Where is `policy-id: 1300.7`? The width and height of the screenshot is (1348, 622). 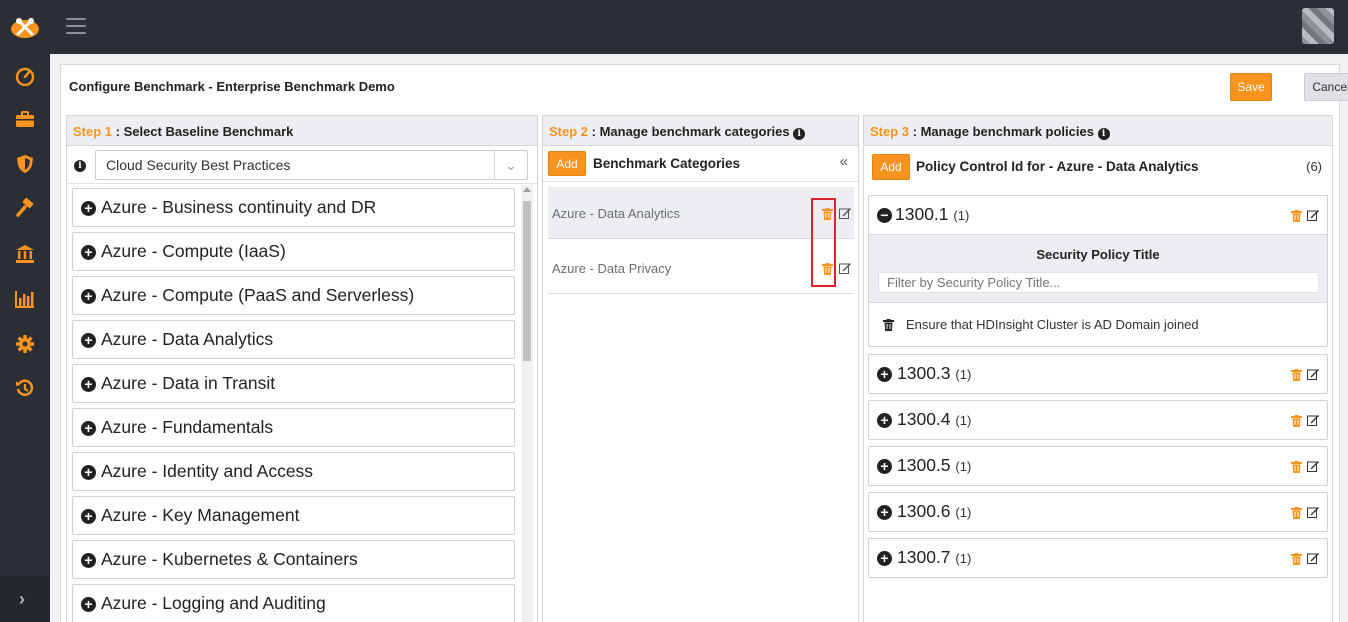
policy-id: 1300.7 is located at coordinates (924, 557).